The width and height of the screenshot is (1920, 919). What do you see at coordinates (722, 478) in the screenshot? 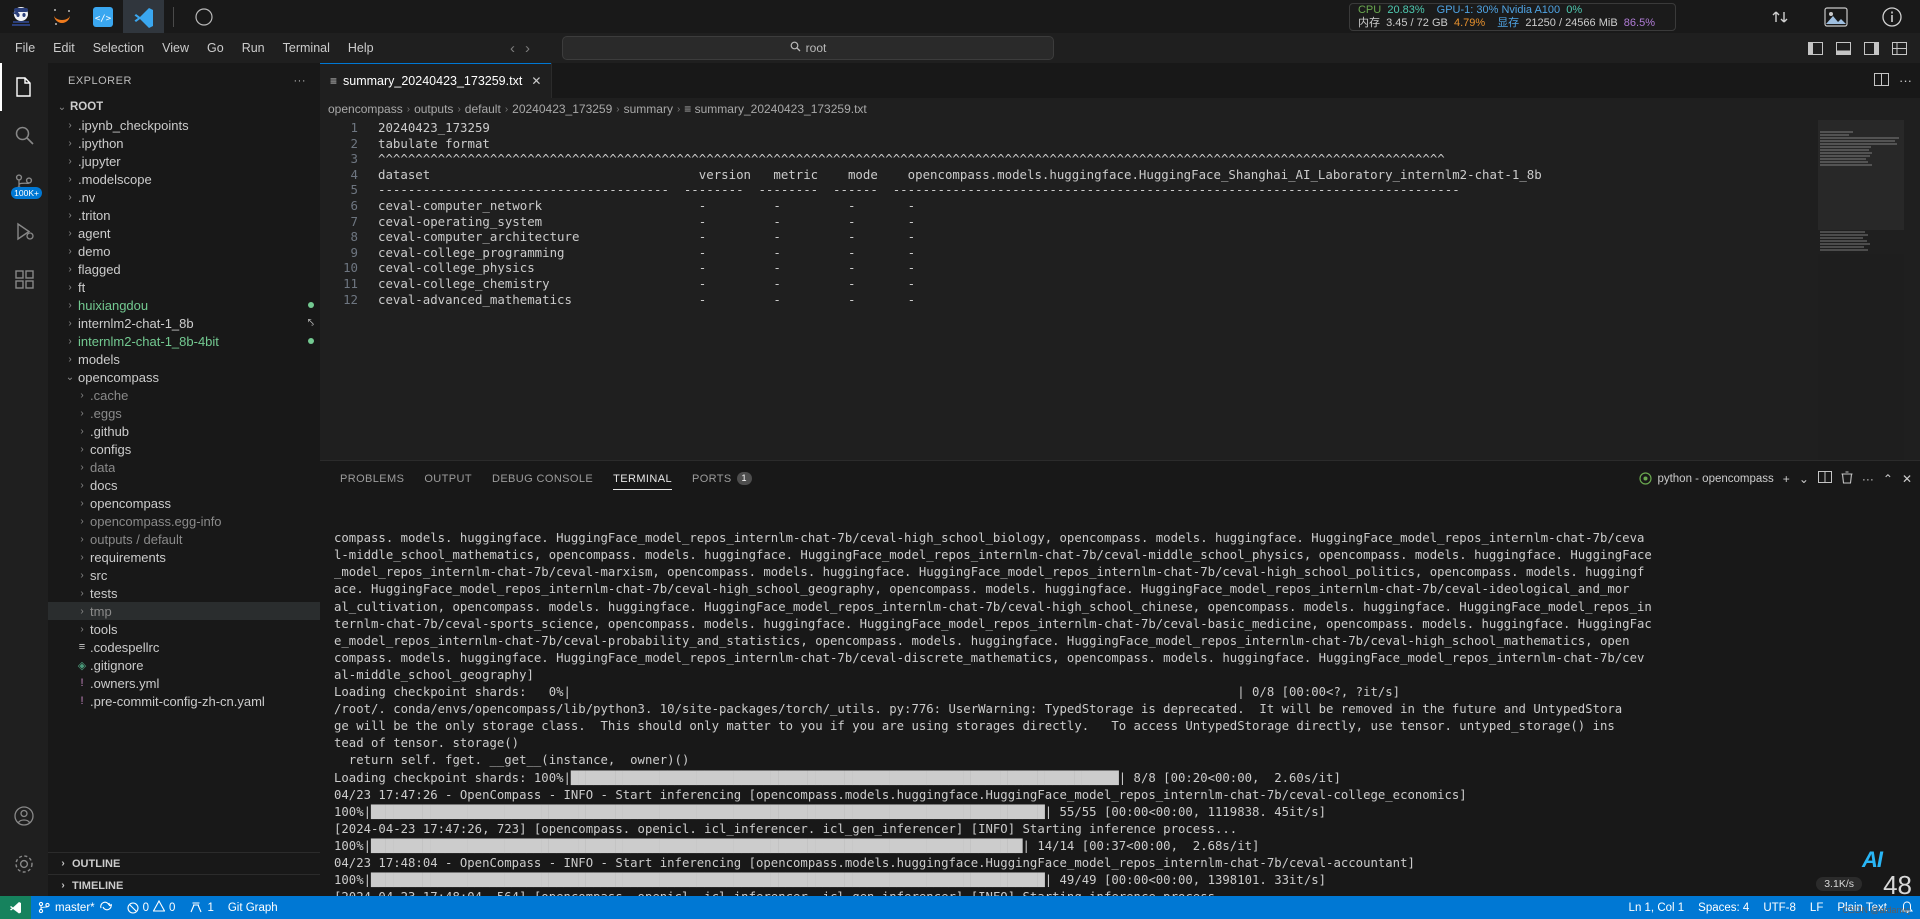
I see `panel-tab-ports: PORTS 1` at bounding box center [722, 478].